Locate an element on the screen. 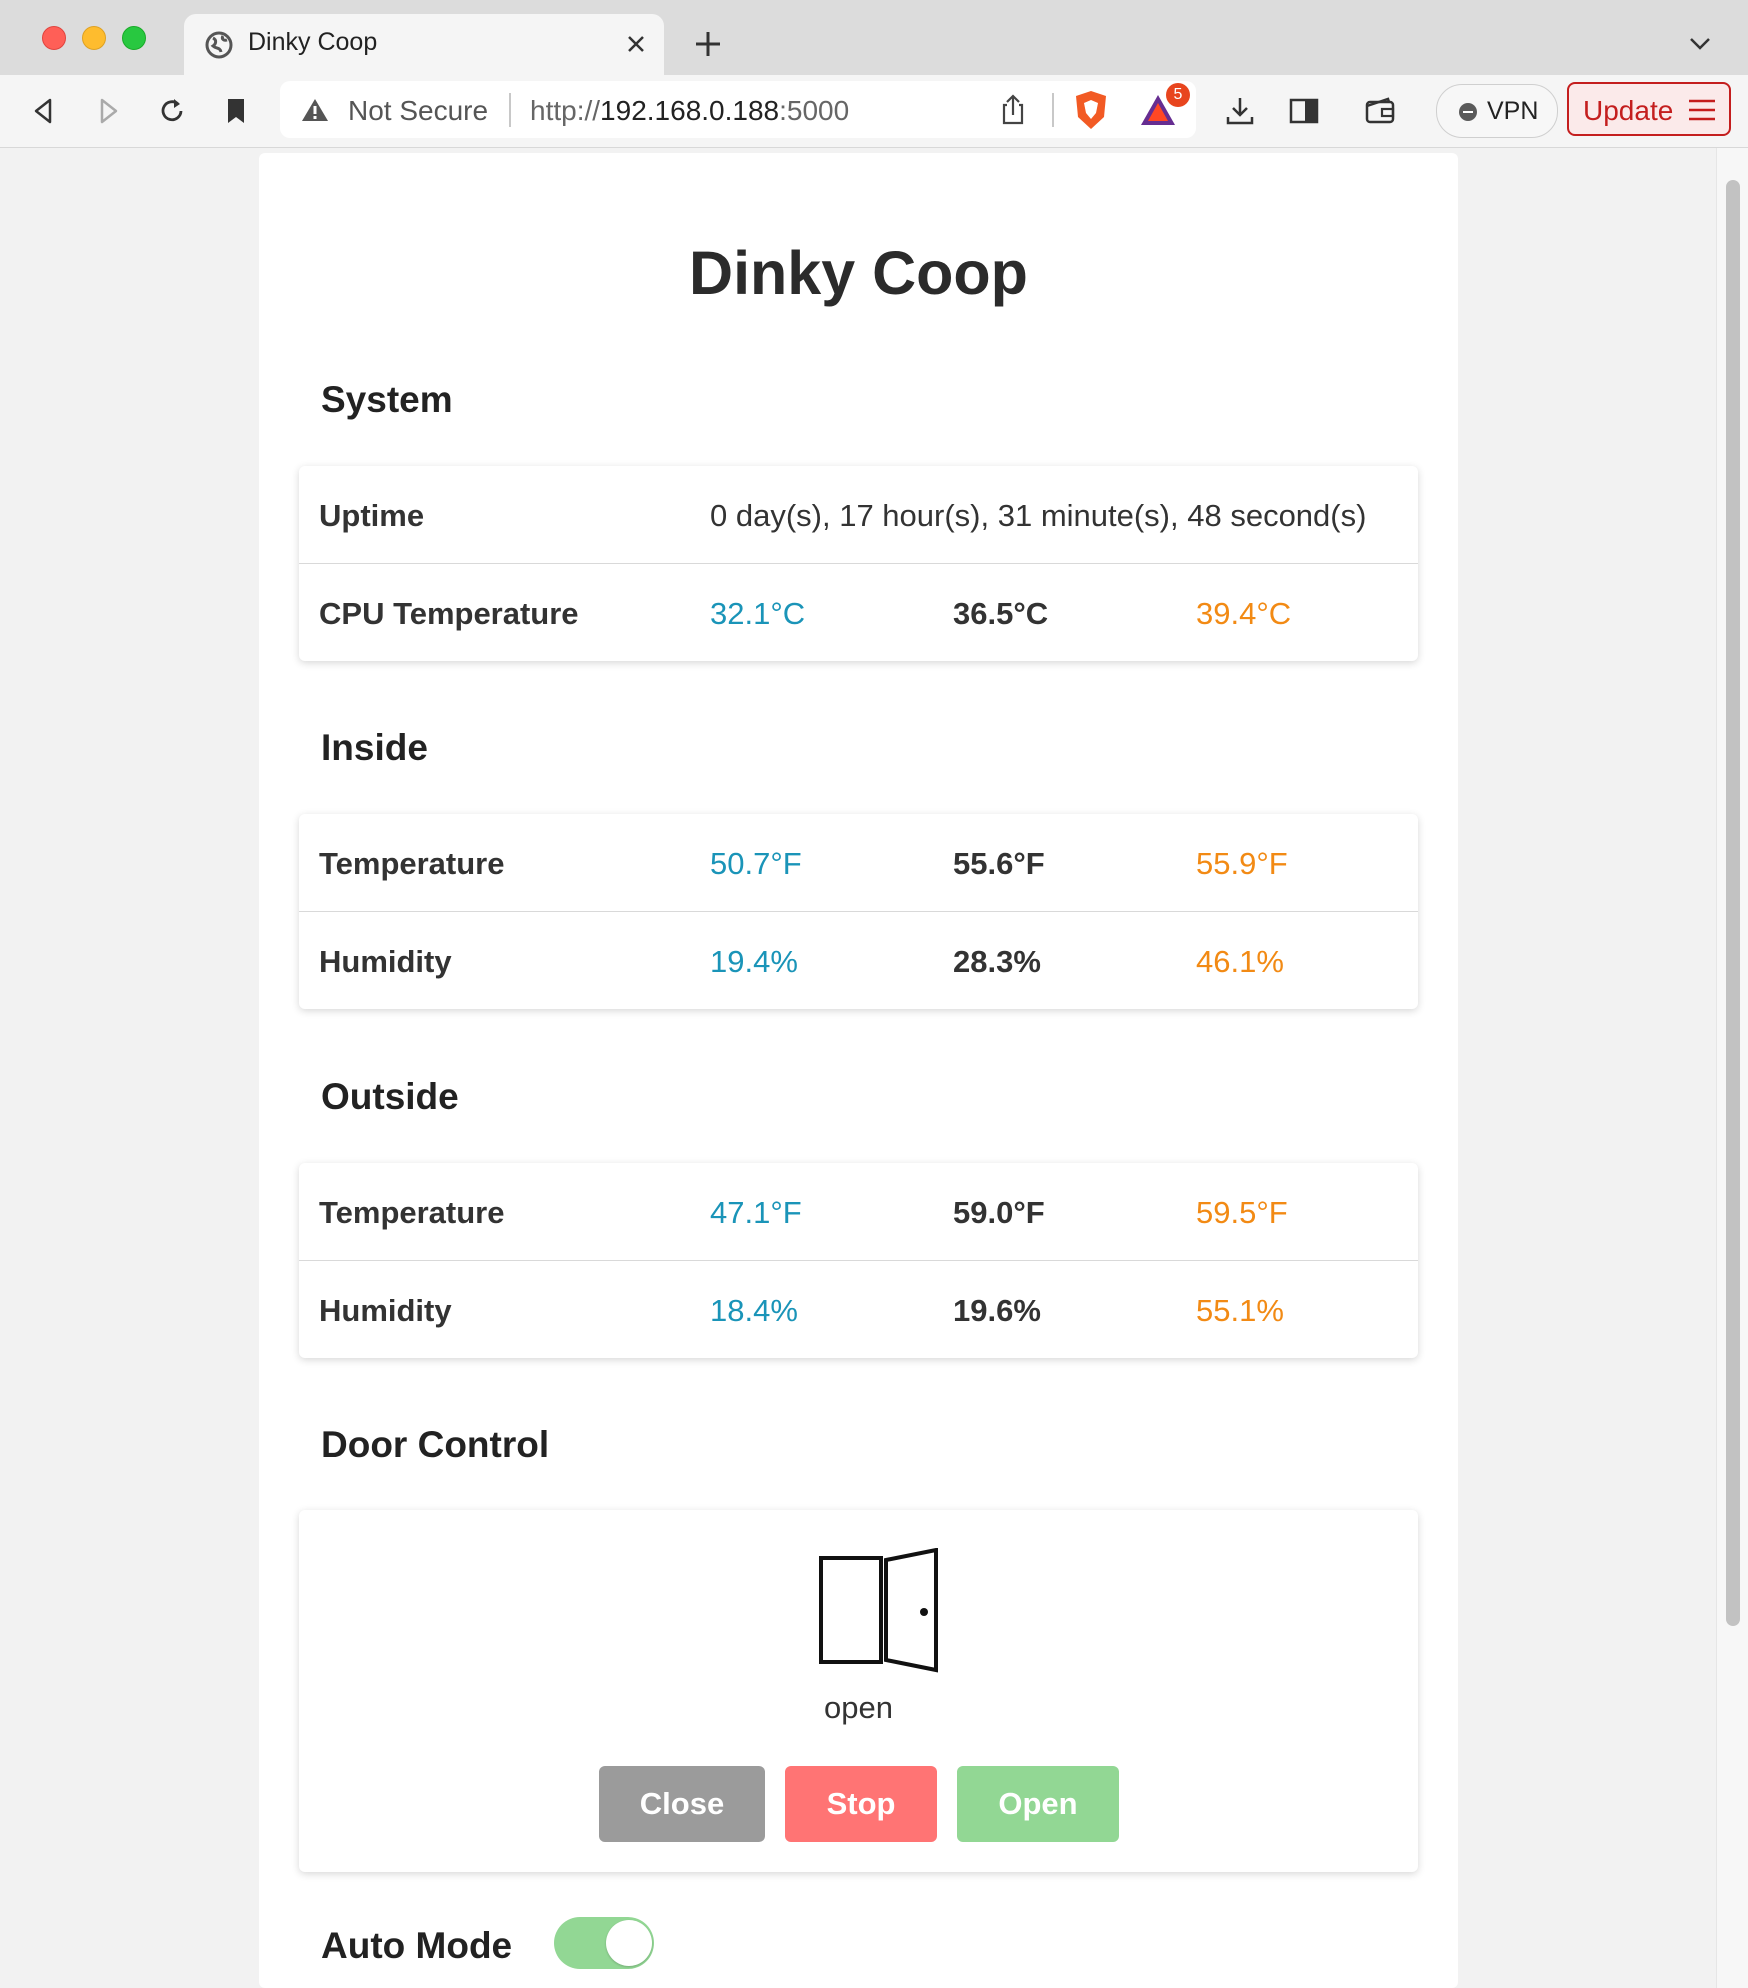  outside-humidity-row: Humidity 18.4% 19.6% 55.1% is located at coordinates (858, 1309).